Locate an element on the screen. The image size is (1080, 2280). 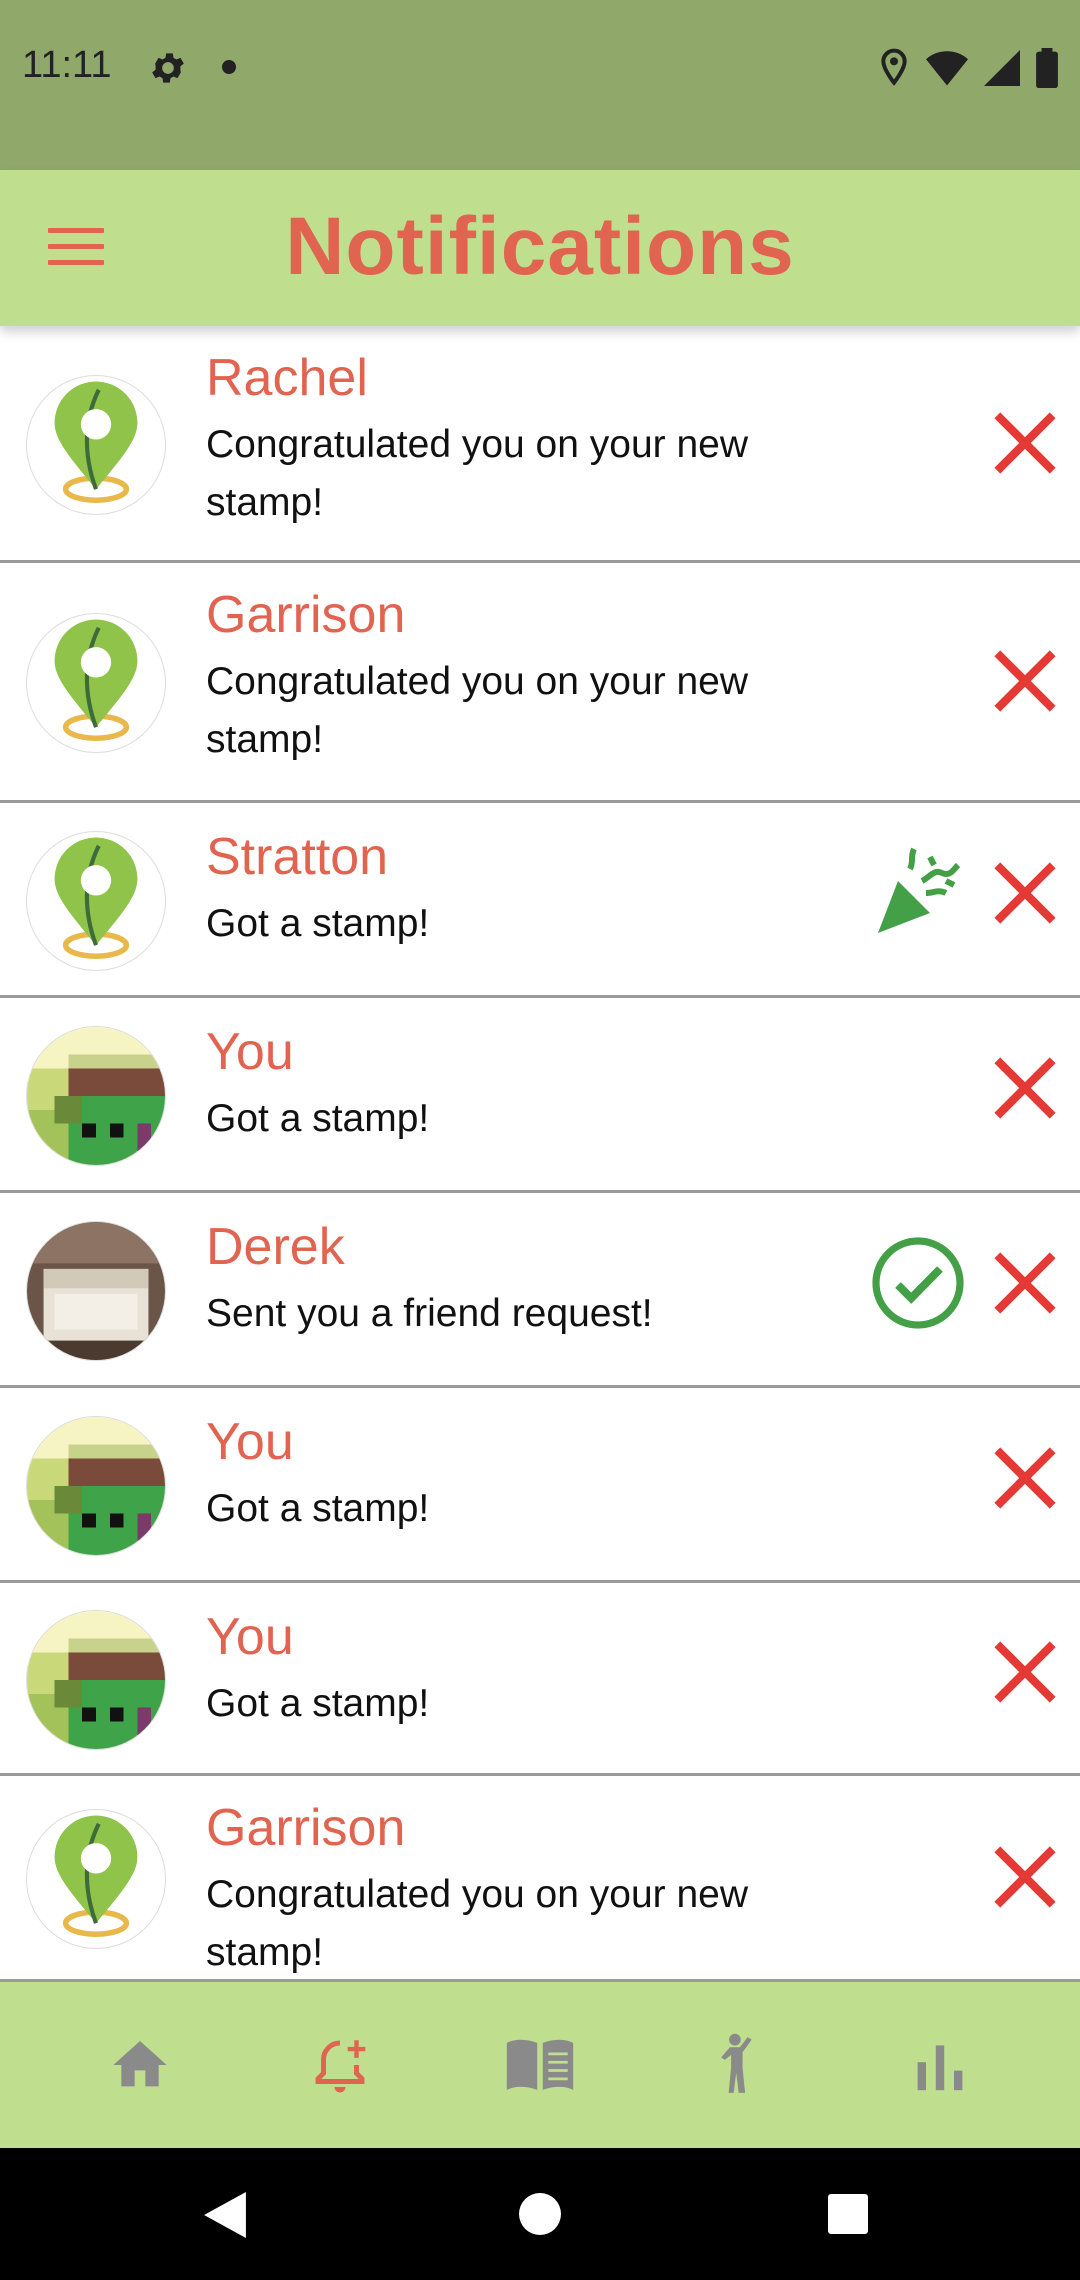
nav-home is located at coordinates (140, 2065).